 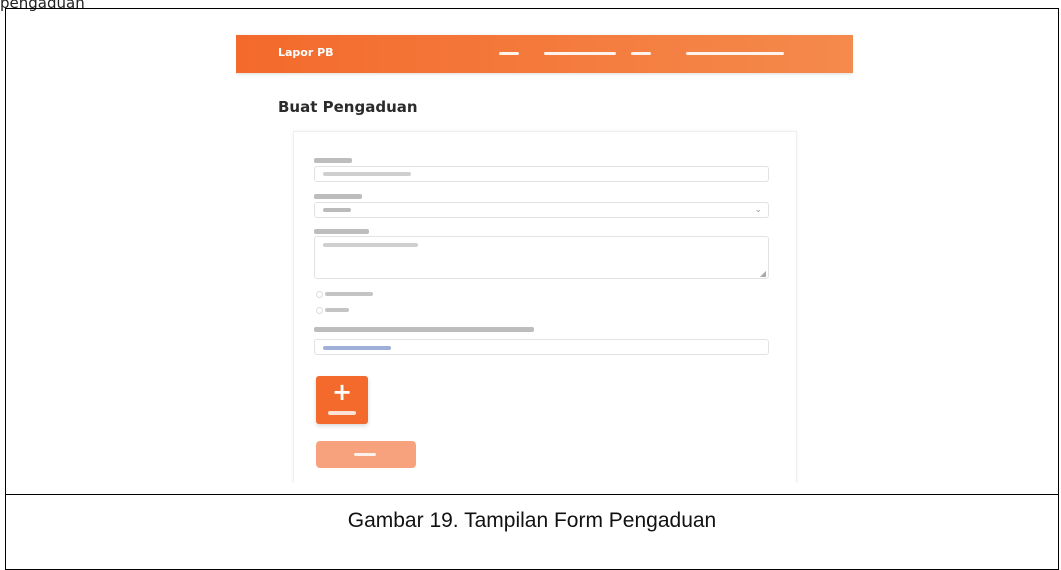 I want to click on add-file-button: +, so click(x=342, y=400).